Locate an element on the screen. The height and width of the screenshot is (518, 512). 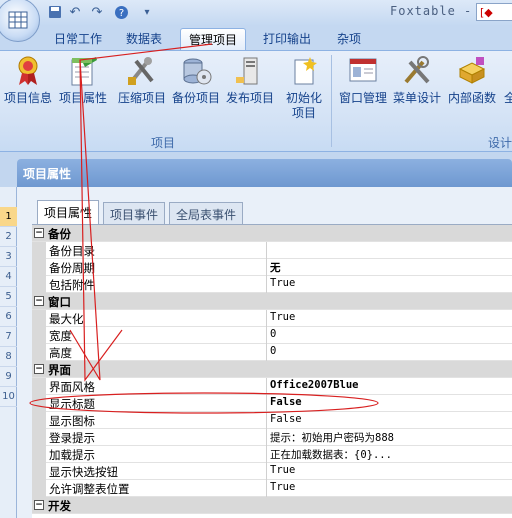
row-header: 9 is located at coordinates (8, 377).